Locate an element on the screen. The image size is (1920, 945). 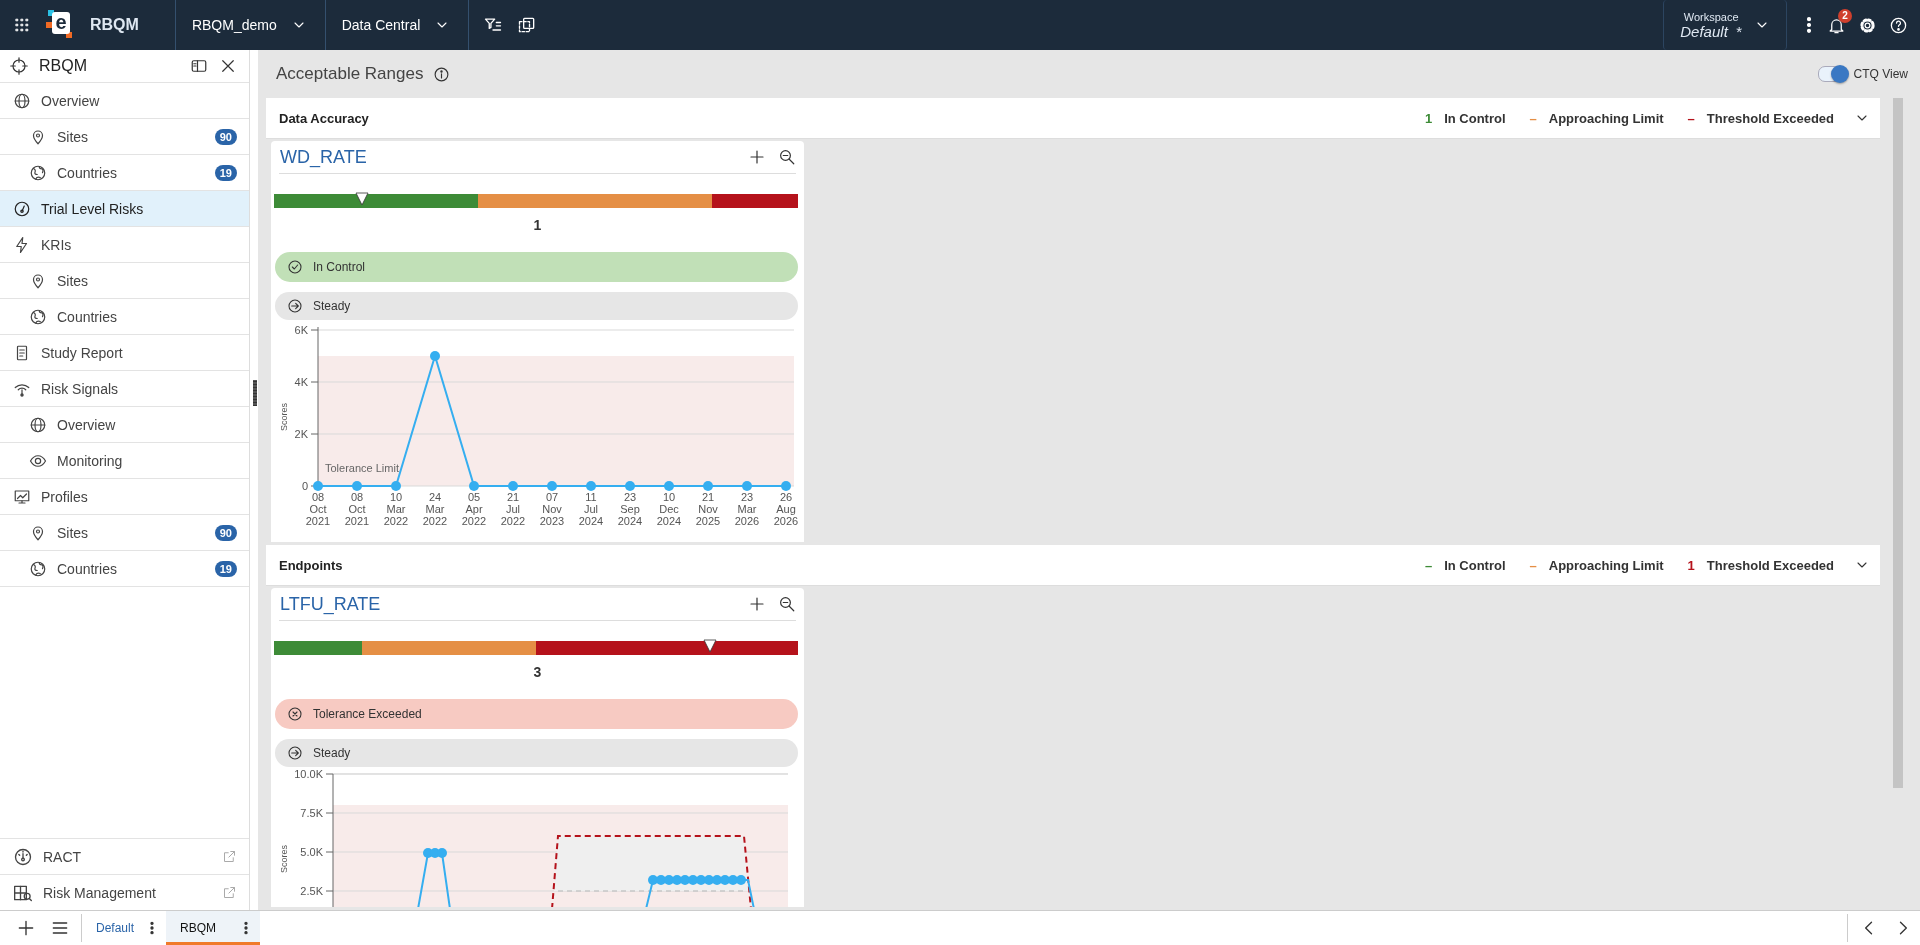
toggle-switch is located at coordinates (1832, 74).